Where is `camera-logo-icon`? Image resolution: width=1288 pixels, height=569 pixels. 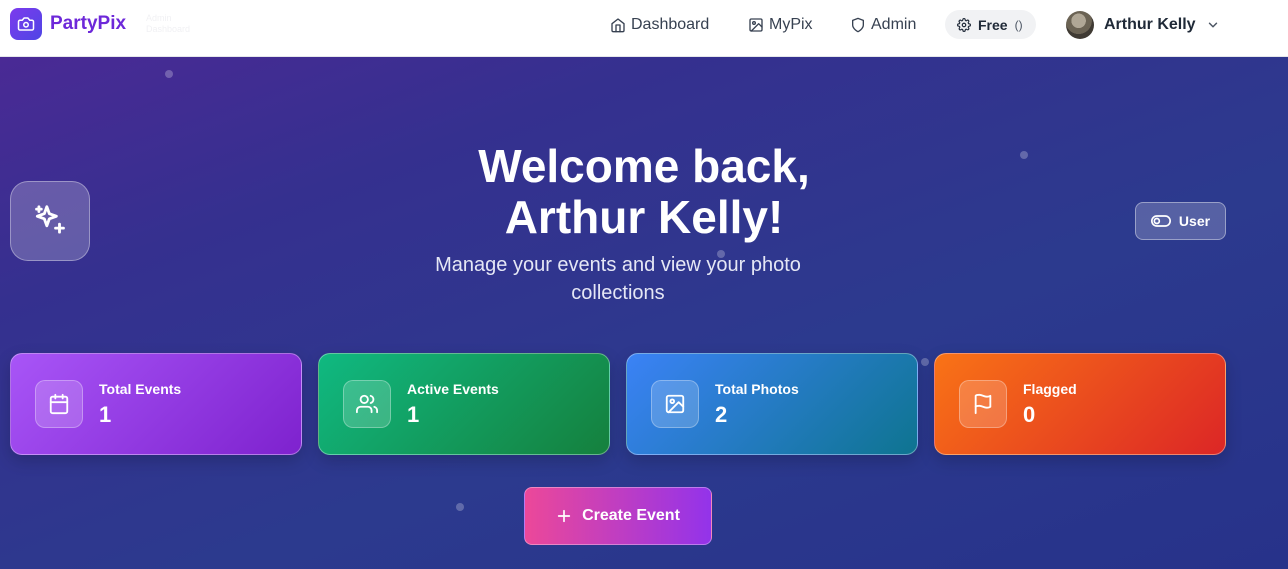 camera-logo-icon is located at coordinates (26, 24).